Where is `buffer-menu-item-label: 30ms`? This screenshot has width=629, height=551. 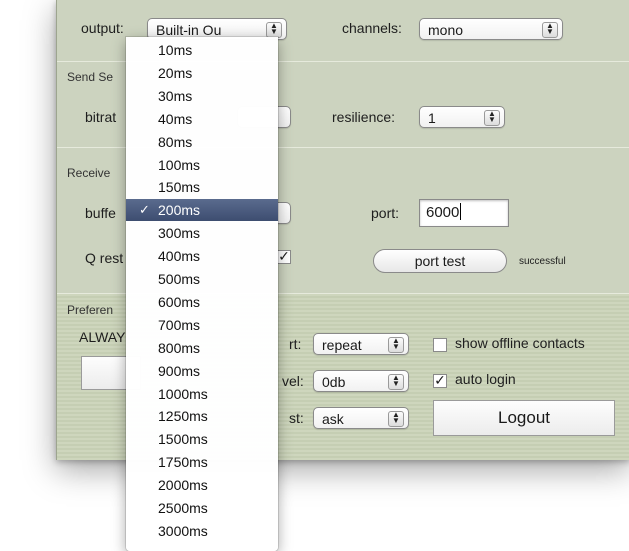
buffer-menu-item-label: 30ms is located at coordinates (175, 95).